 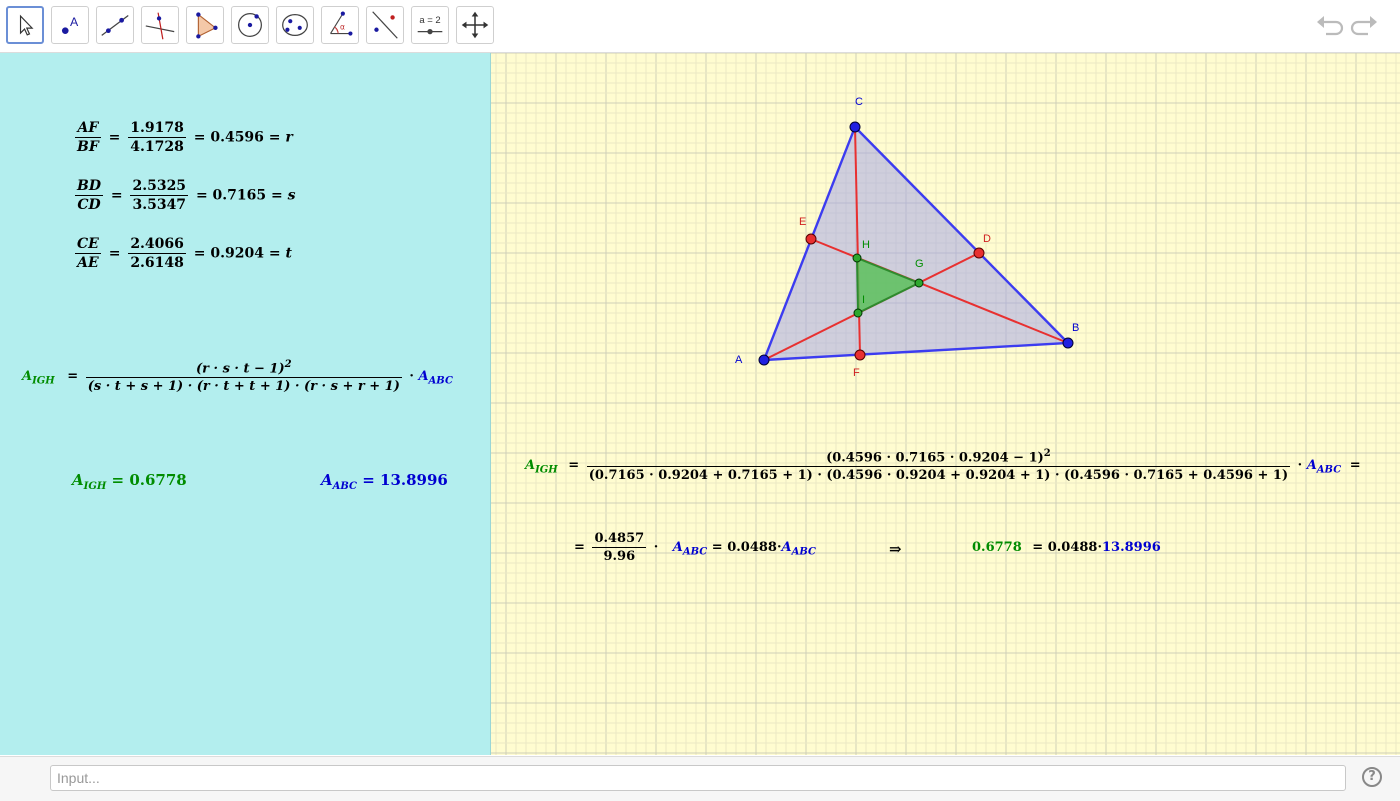 I want to click on var-r: r, so click(x=289, y=137).